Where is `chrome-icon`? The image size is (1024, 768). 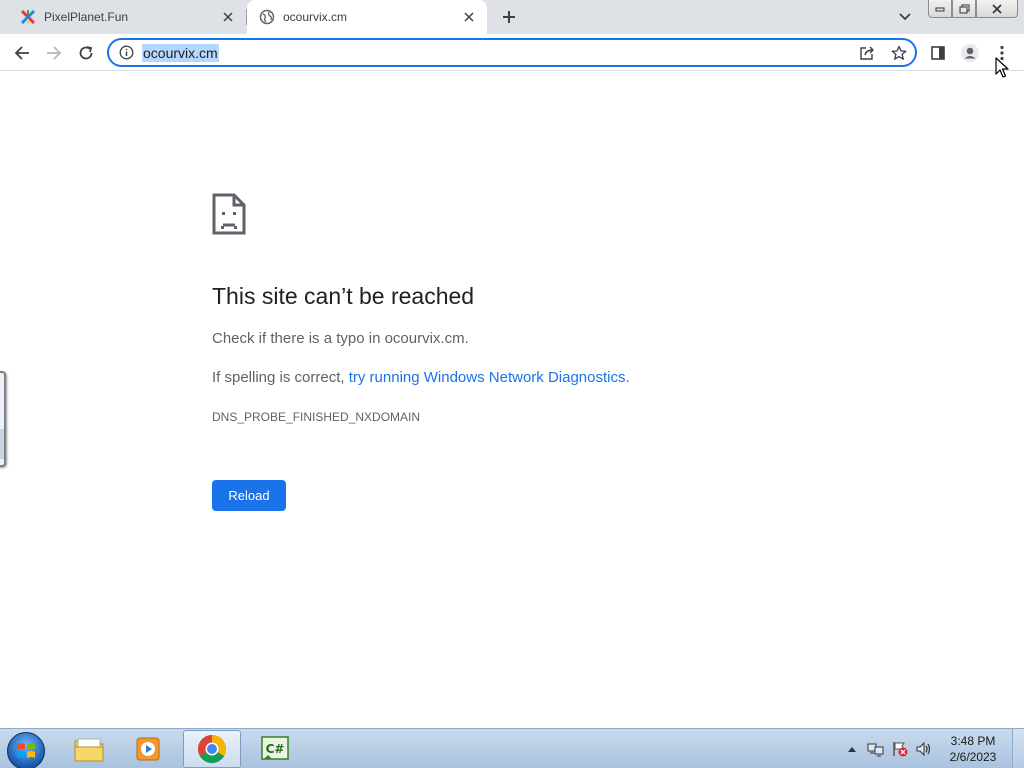
chrome-icon is located at coordinates (212, 749).